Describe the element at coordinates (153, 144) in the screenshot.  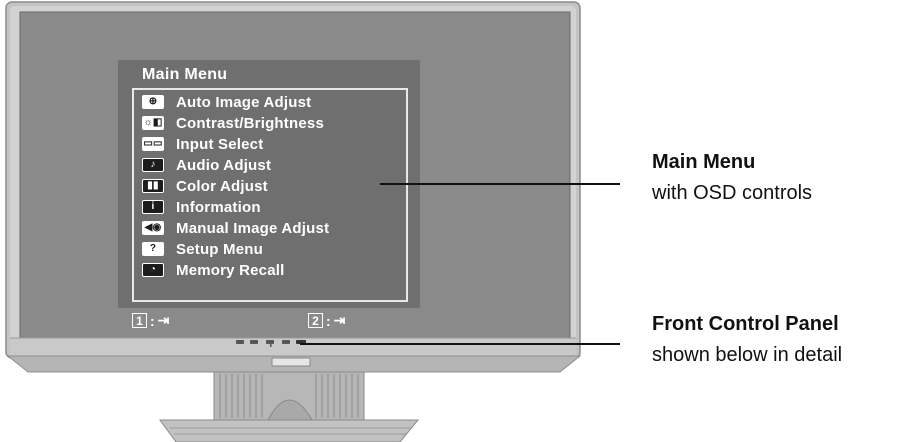
I see `input-select-icon: ▭▭` at that location.